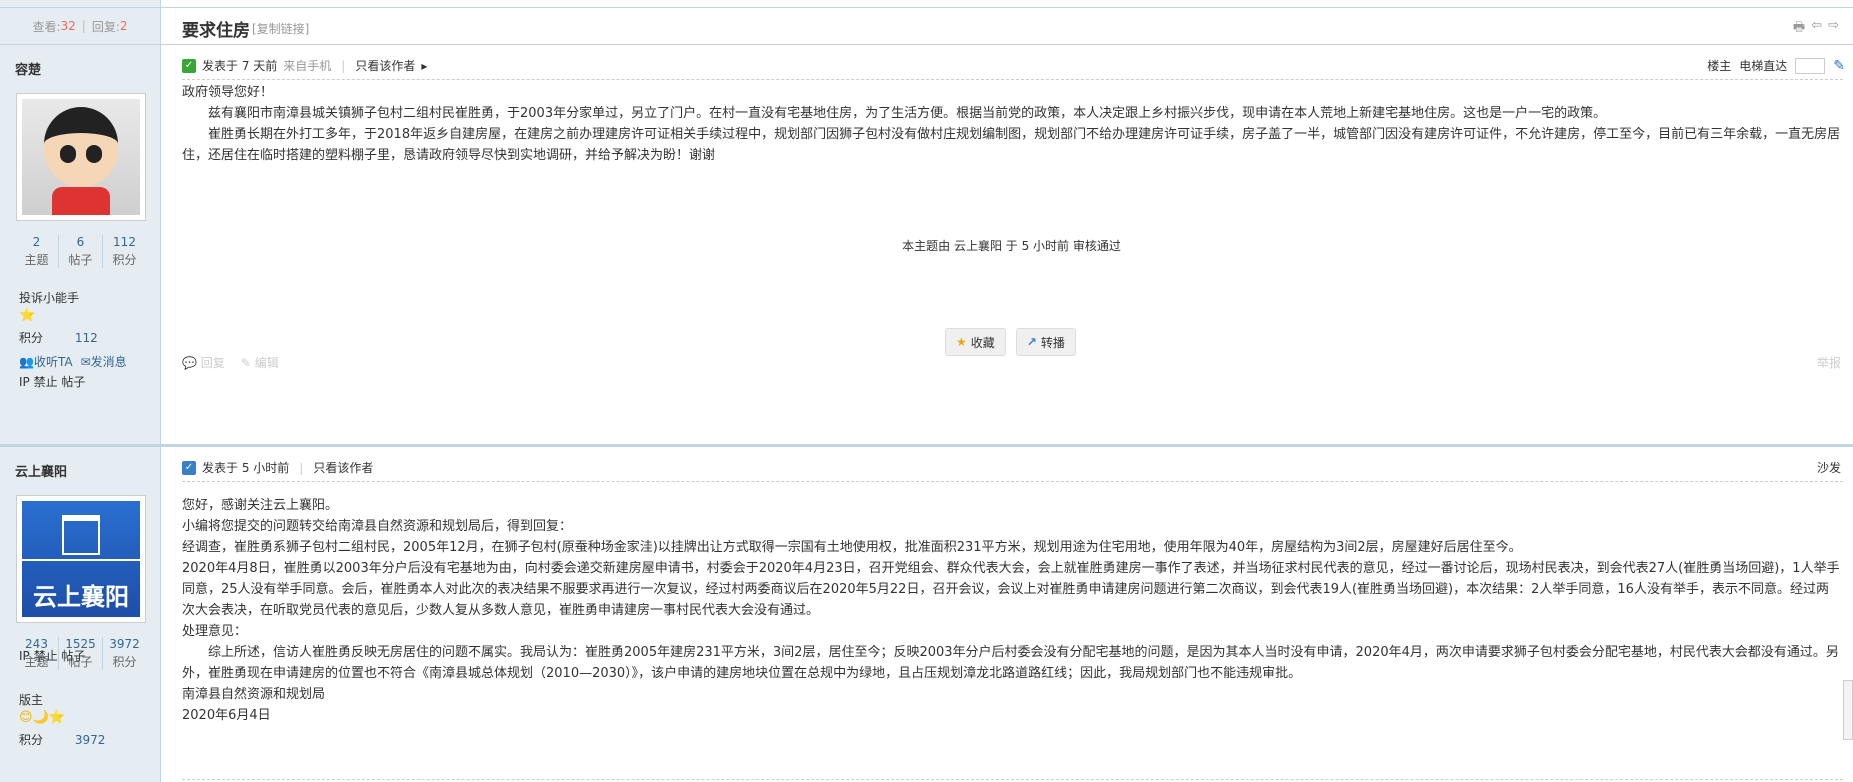 Image resolution: width=1853 pixels, height=782 pixels. I want to click on avatar-image: 云上襄阳, so click(81, 559).